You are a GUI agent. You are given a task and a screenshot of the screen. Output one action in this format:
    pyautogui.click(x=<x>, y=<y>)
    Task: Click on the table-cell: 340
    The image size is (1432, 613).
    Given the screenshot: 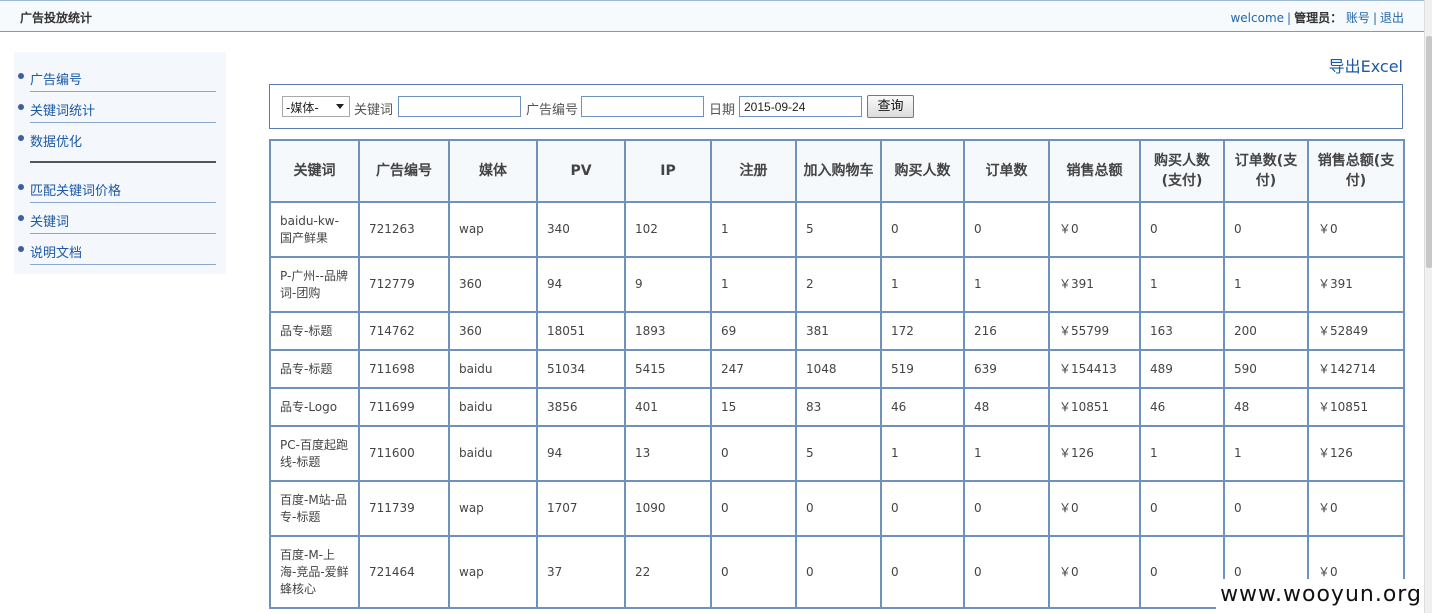 What is the action you would take?
    pyautogui.click(x=581, y=229)
    